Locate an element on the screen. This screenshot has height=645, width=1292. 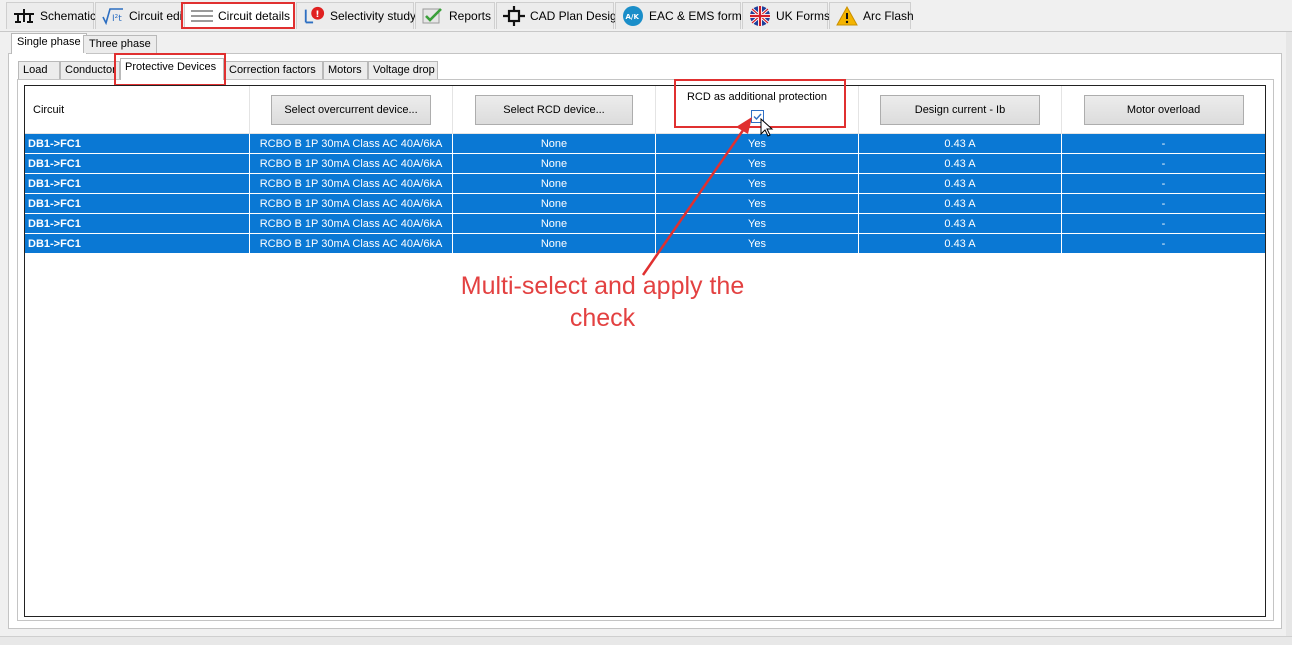
svg-text: A/K is located at coordinates (633, 17).